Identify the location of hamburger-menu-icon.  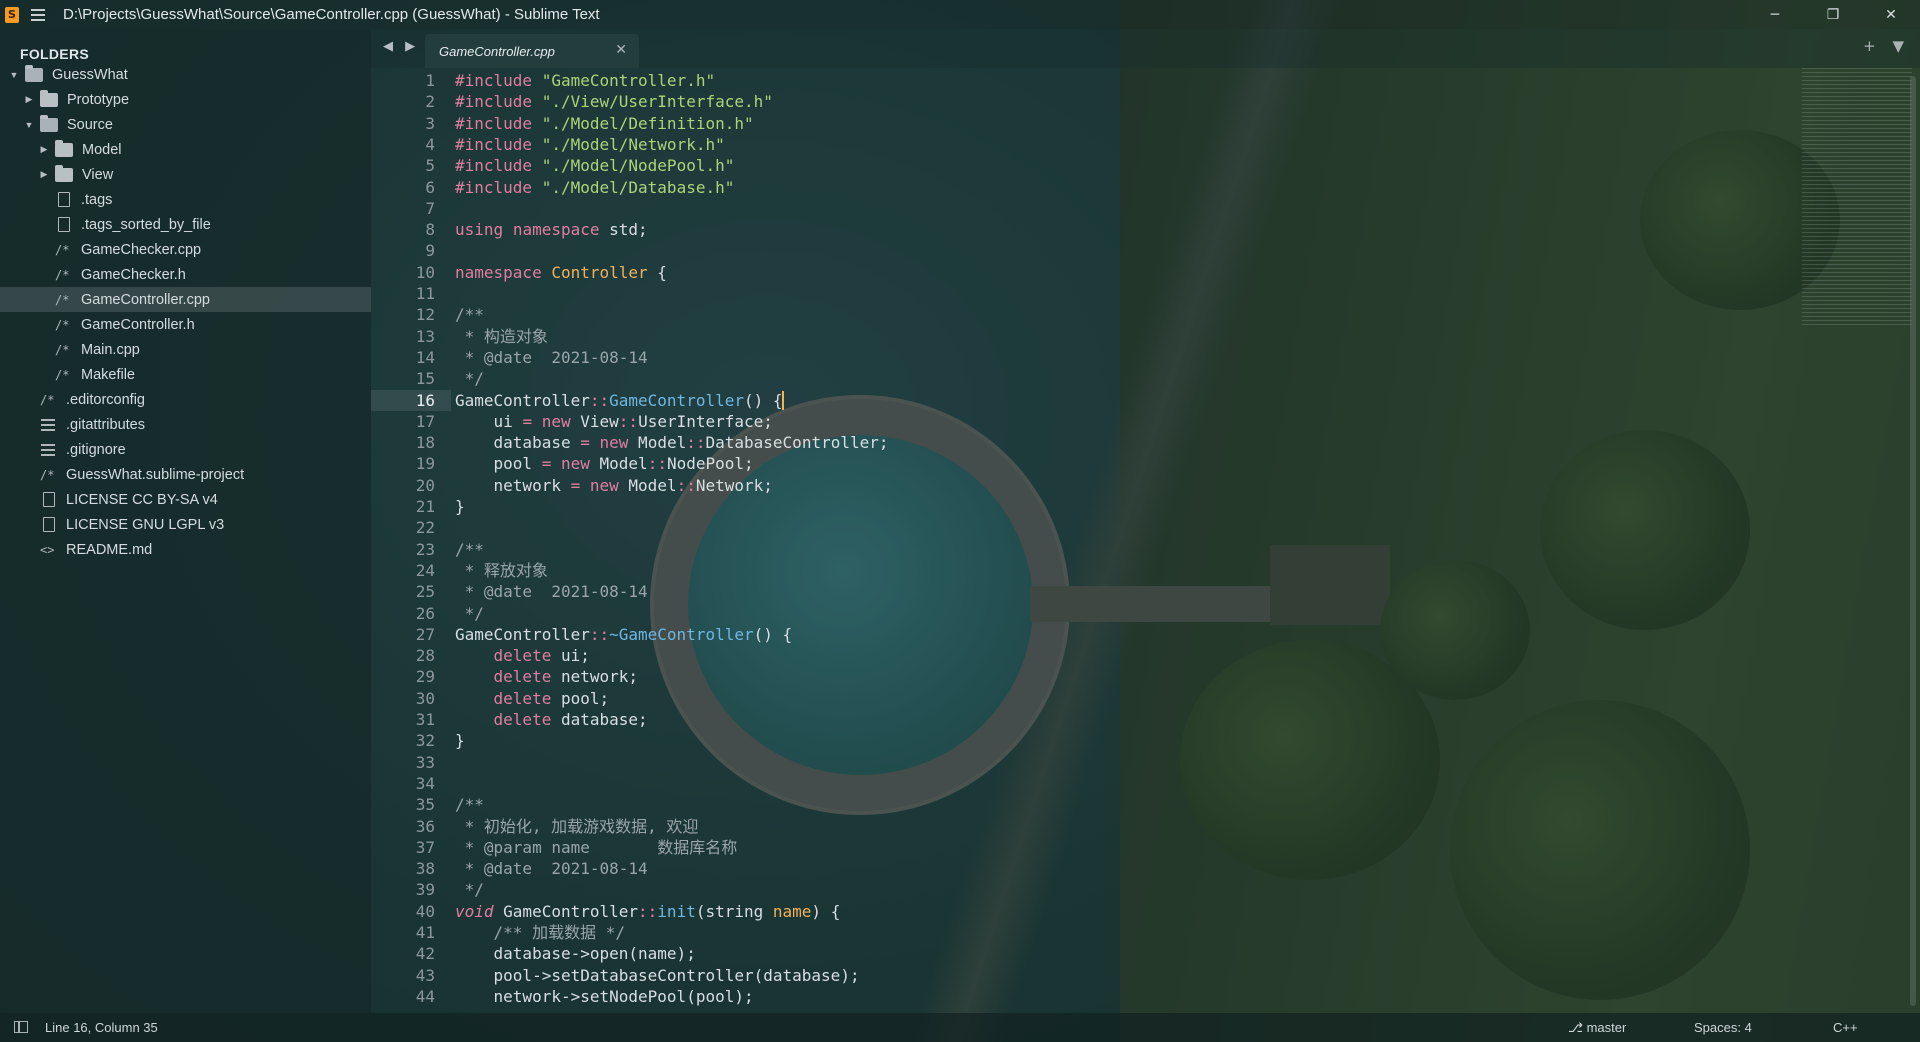
(38, 14).